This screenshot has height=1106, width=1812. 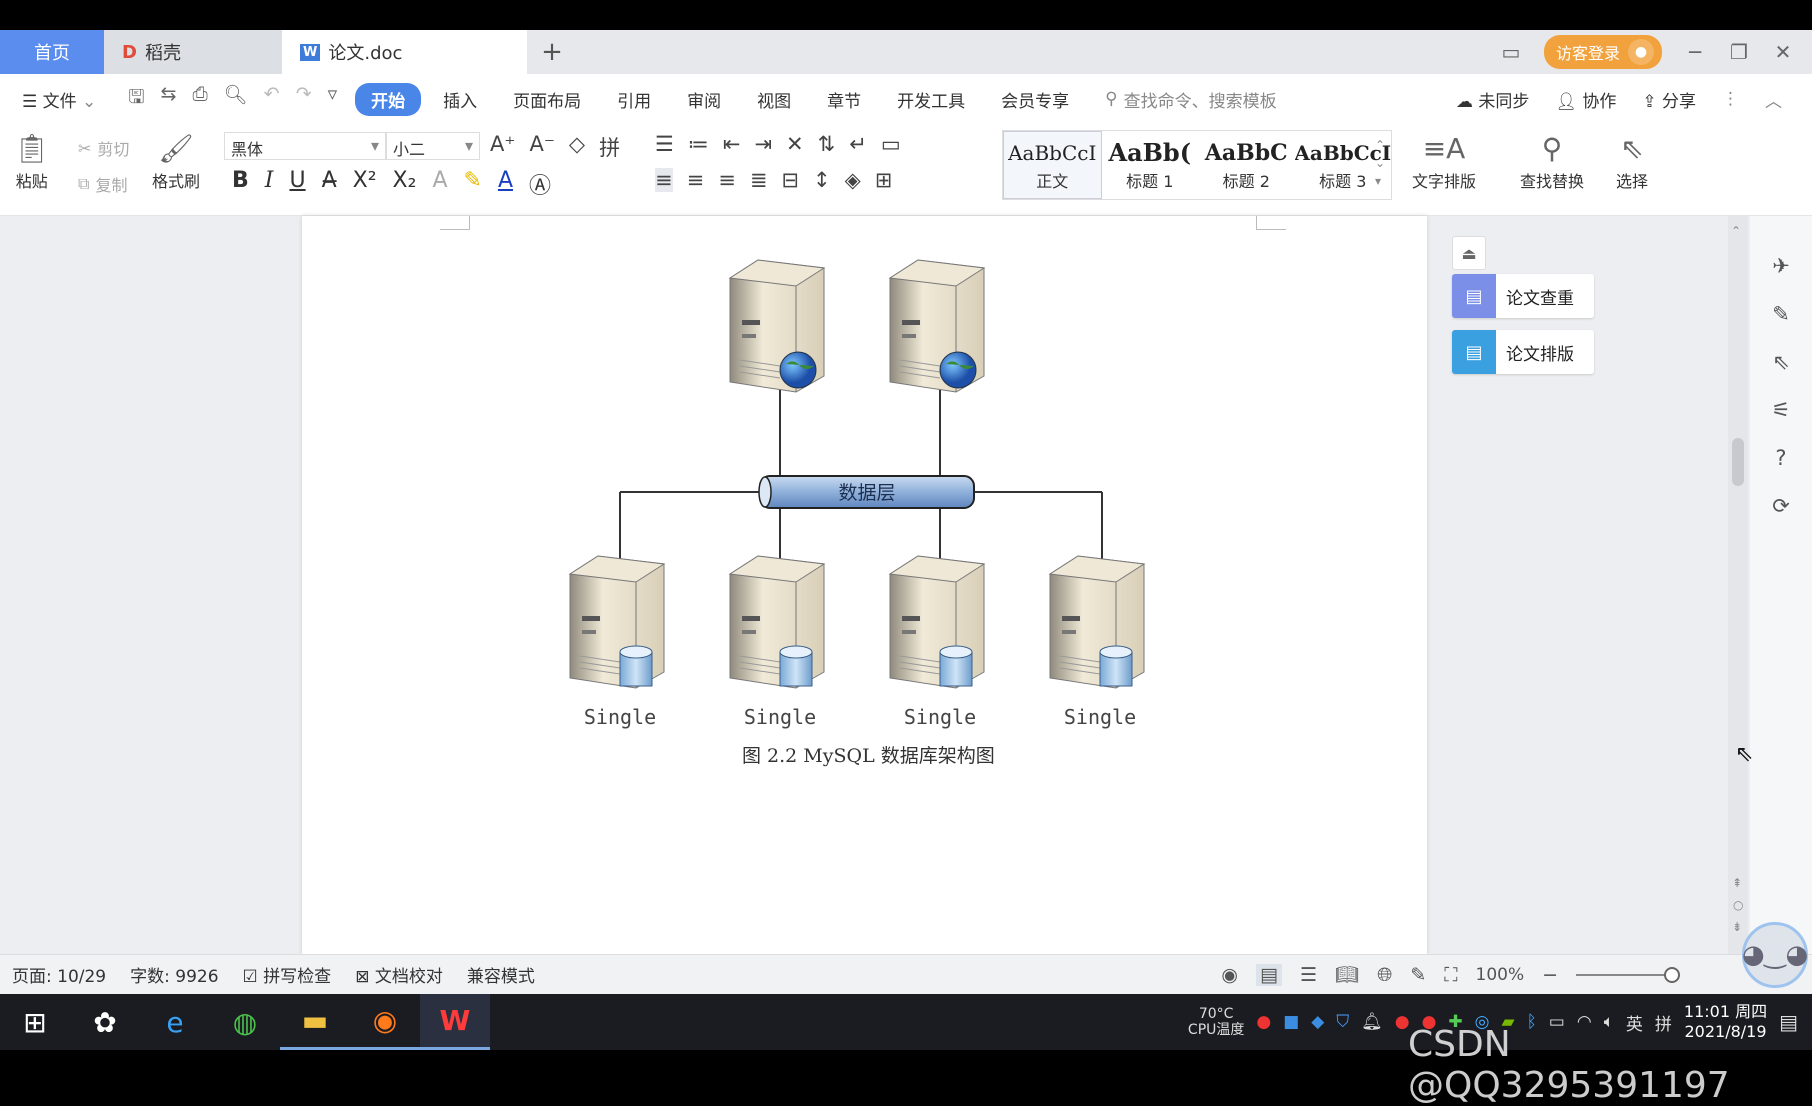 I want to click on print-icon: ⎙, so click(x=199, y=99).